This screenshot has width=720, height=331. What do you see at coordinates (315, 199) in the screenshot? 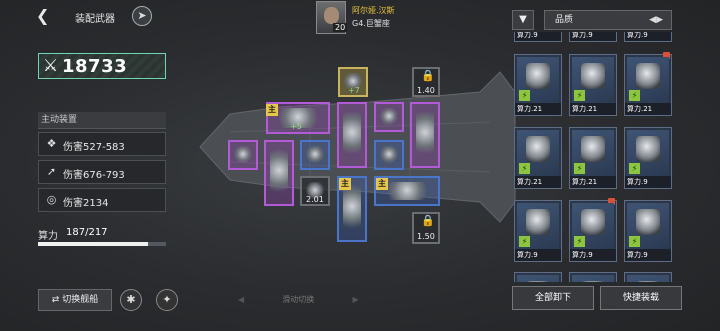
I see `slot-level: 2.01` at bounding box center [315, 199].